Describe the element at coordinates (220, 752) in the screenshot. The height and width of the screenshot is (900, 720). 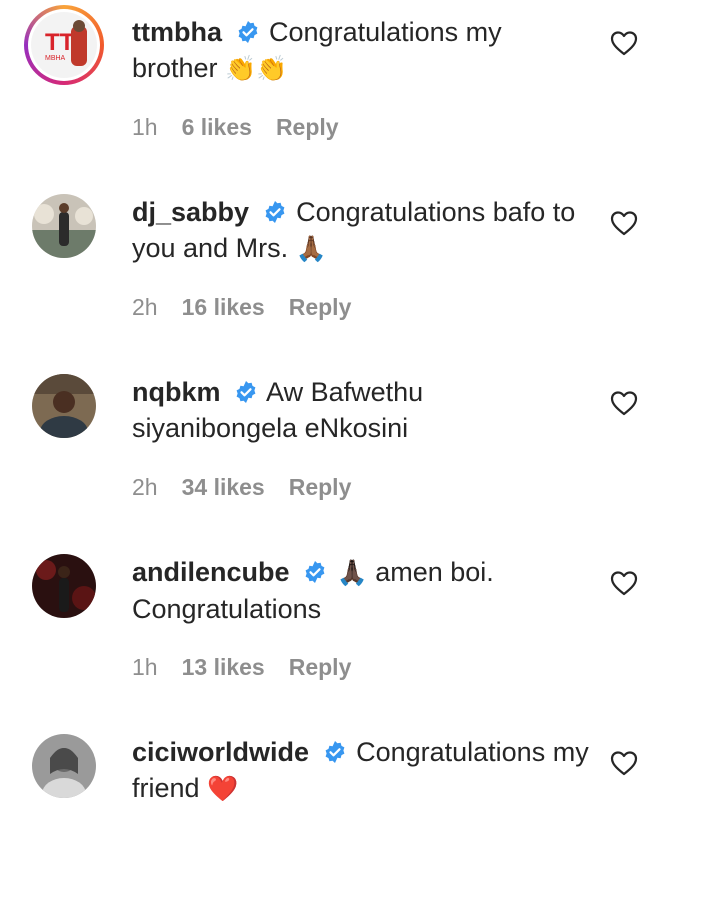
I see `username: ciciworldwide` at that location.